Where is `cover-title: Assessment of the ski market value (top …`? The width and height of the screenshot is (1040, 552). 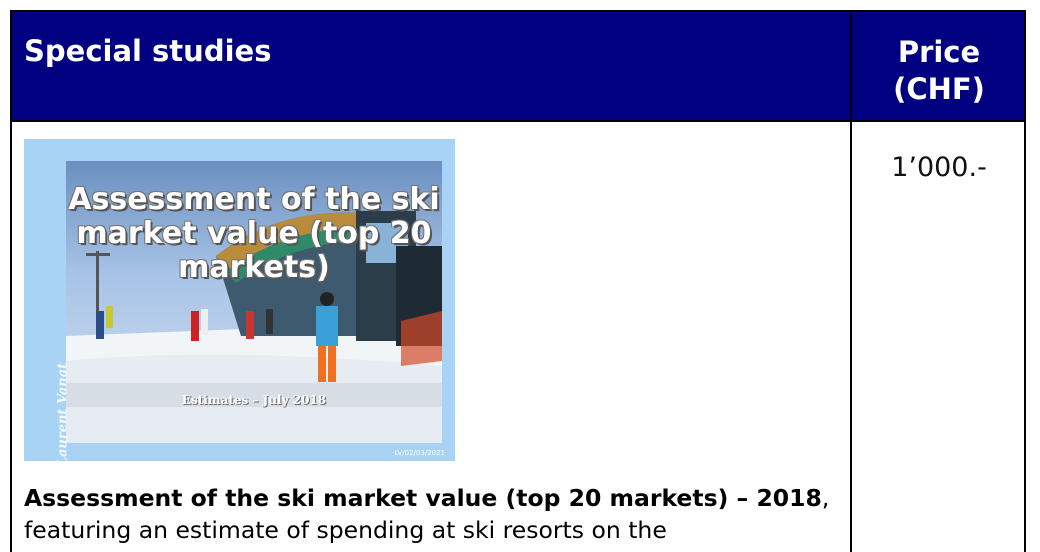
cover-title: Assessment of the ski market value (top … is located at coordinates (254, 233).